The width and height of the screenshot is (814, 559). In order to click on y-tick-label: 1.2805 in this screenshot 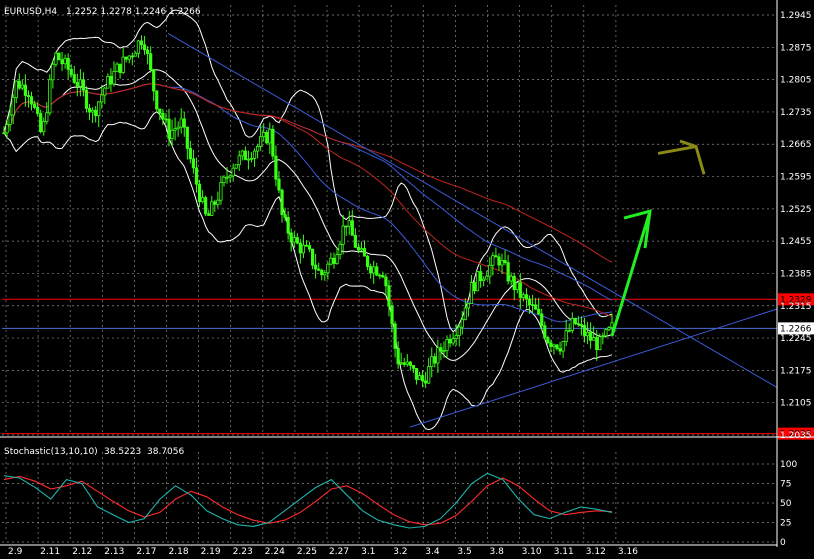, I will do `click(796, 81)`.